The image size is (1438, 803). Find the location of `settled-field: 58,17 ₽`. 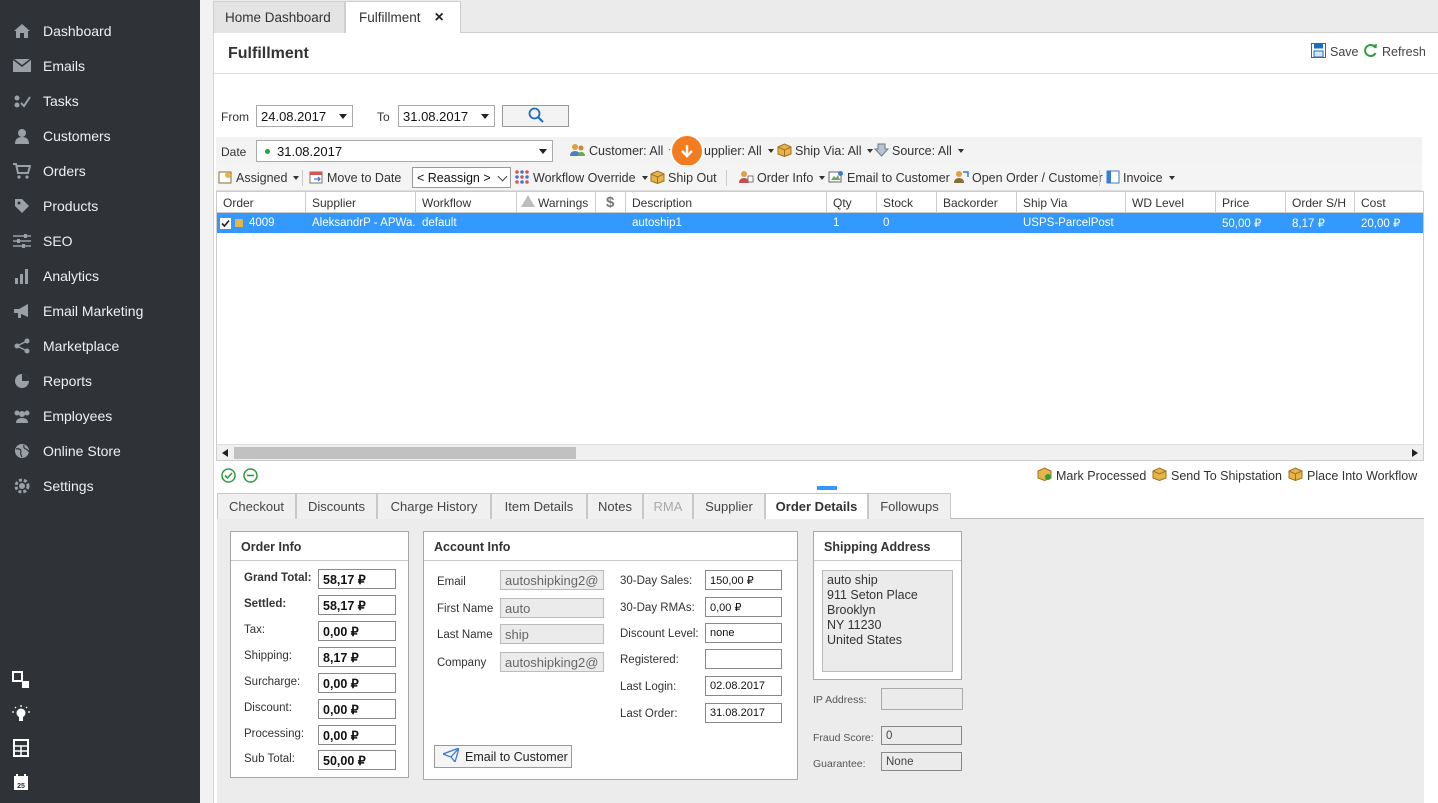

settled-field: 58,17 ₽ is located at coordinates (357, 605).